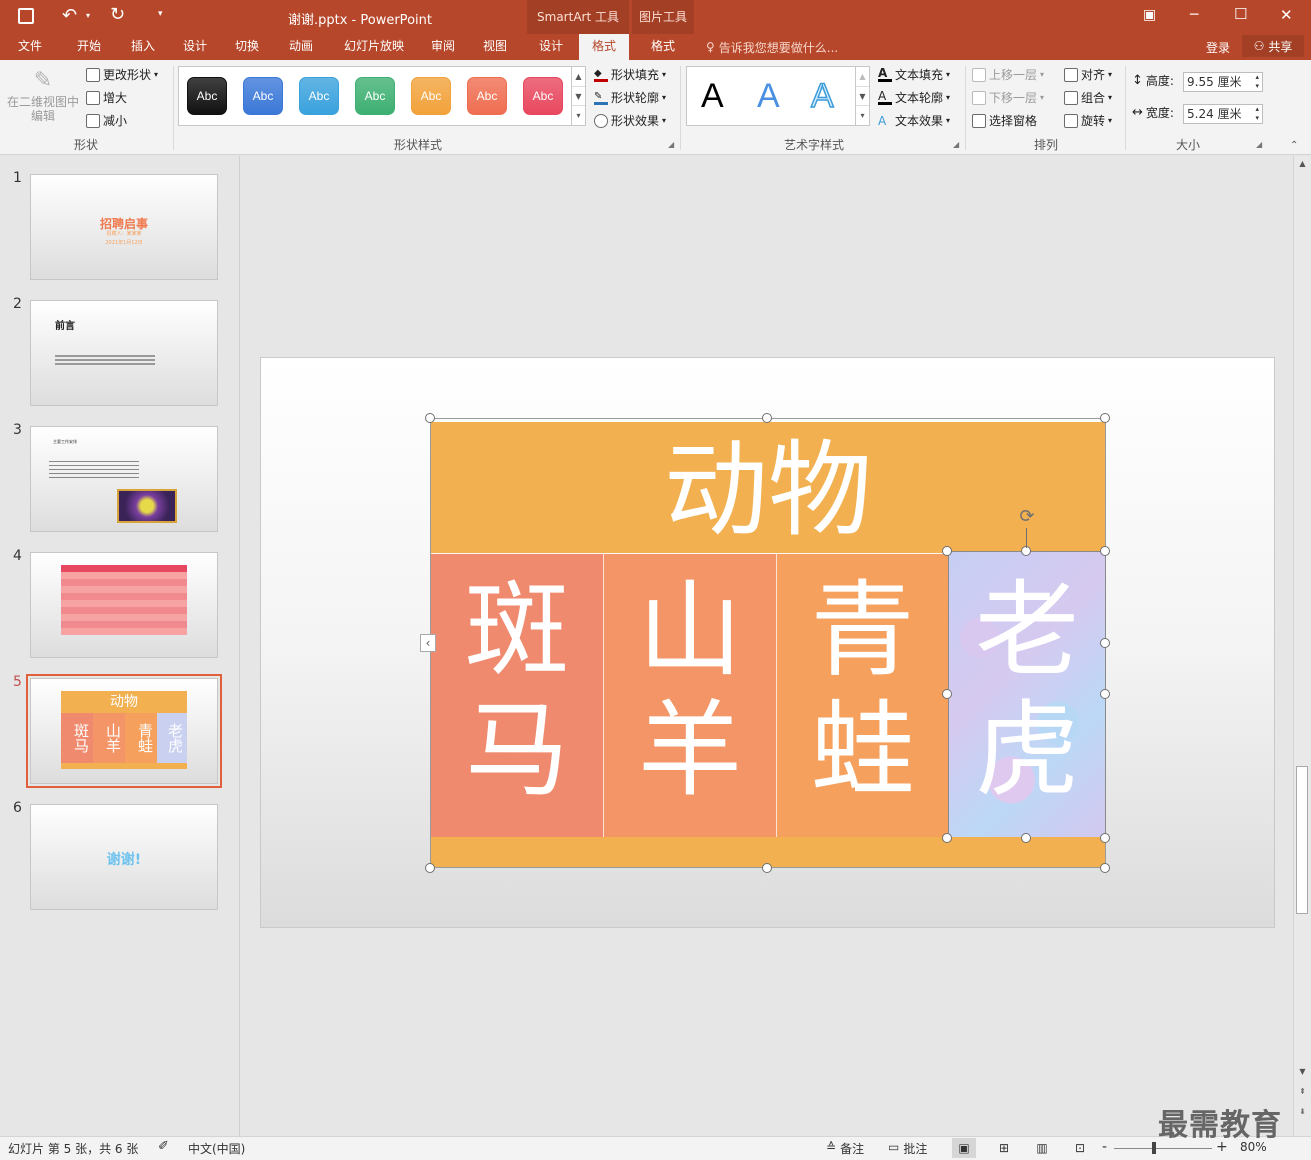 Image resolution: width=1311 pixels, height=1160 pixels. I want to click on wordart-down-icon: ▼, so click(862, 95).